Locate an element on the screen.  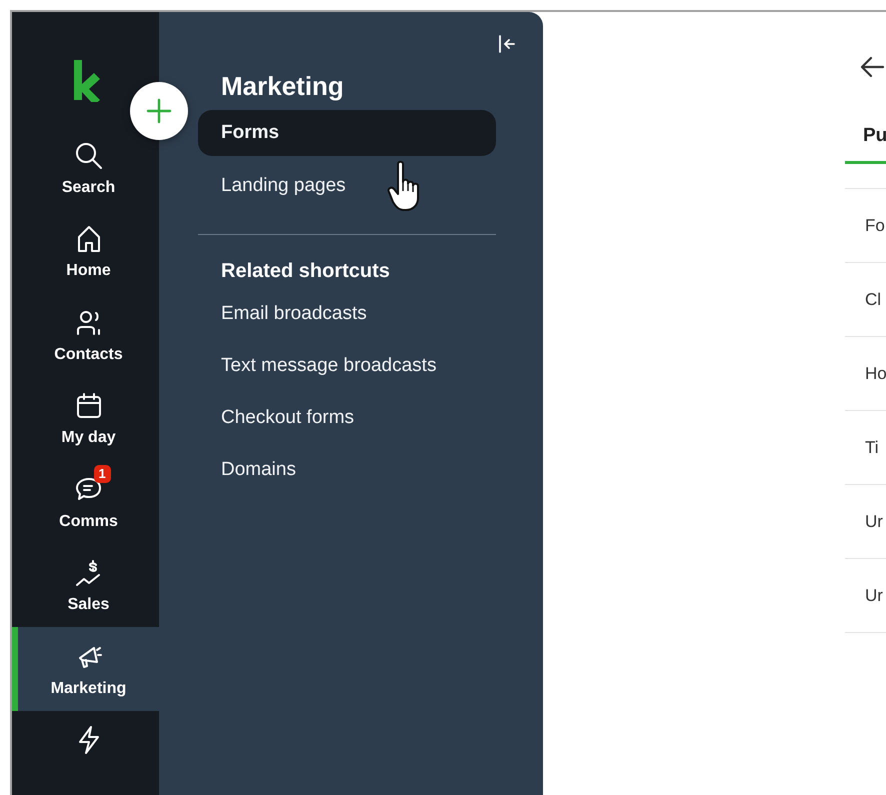
plus-icon is located at coordinates (159, 111).